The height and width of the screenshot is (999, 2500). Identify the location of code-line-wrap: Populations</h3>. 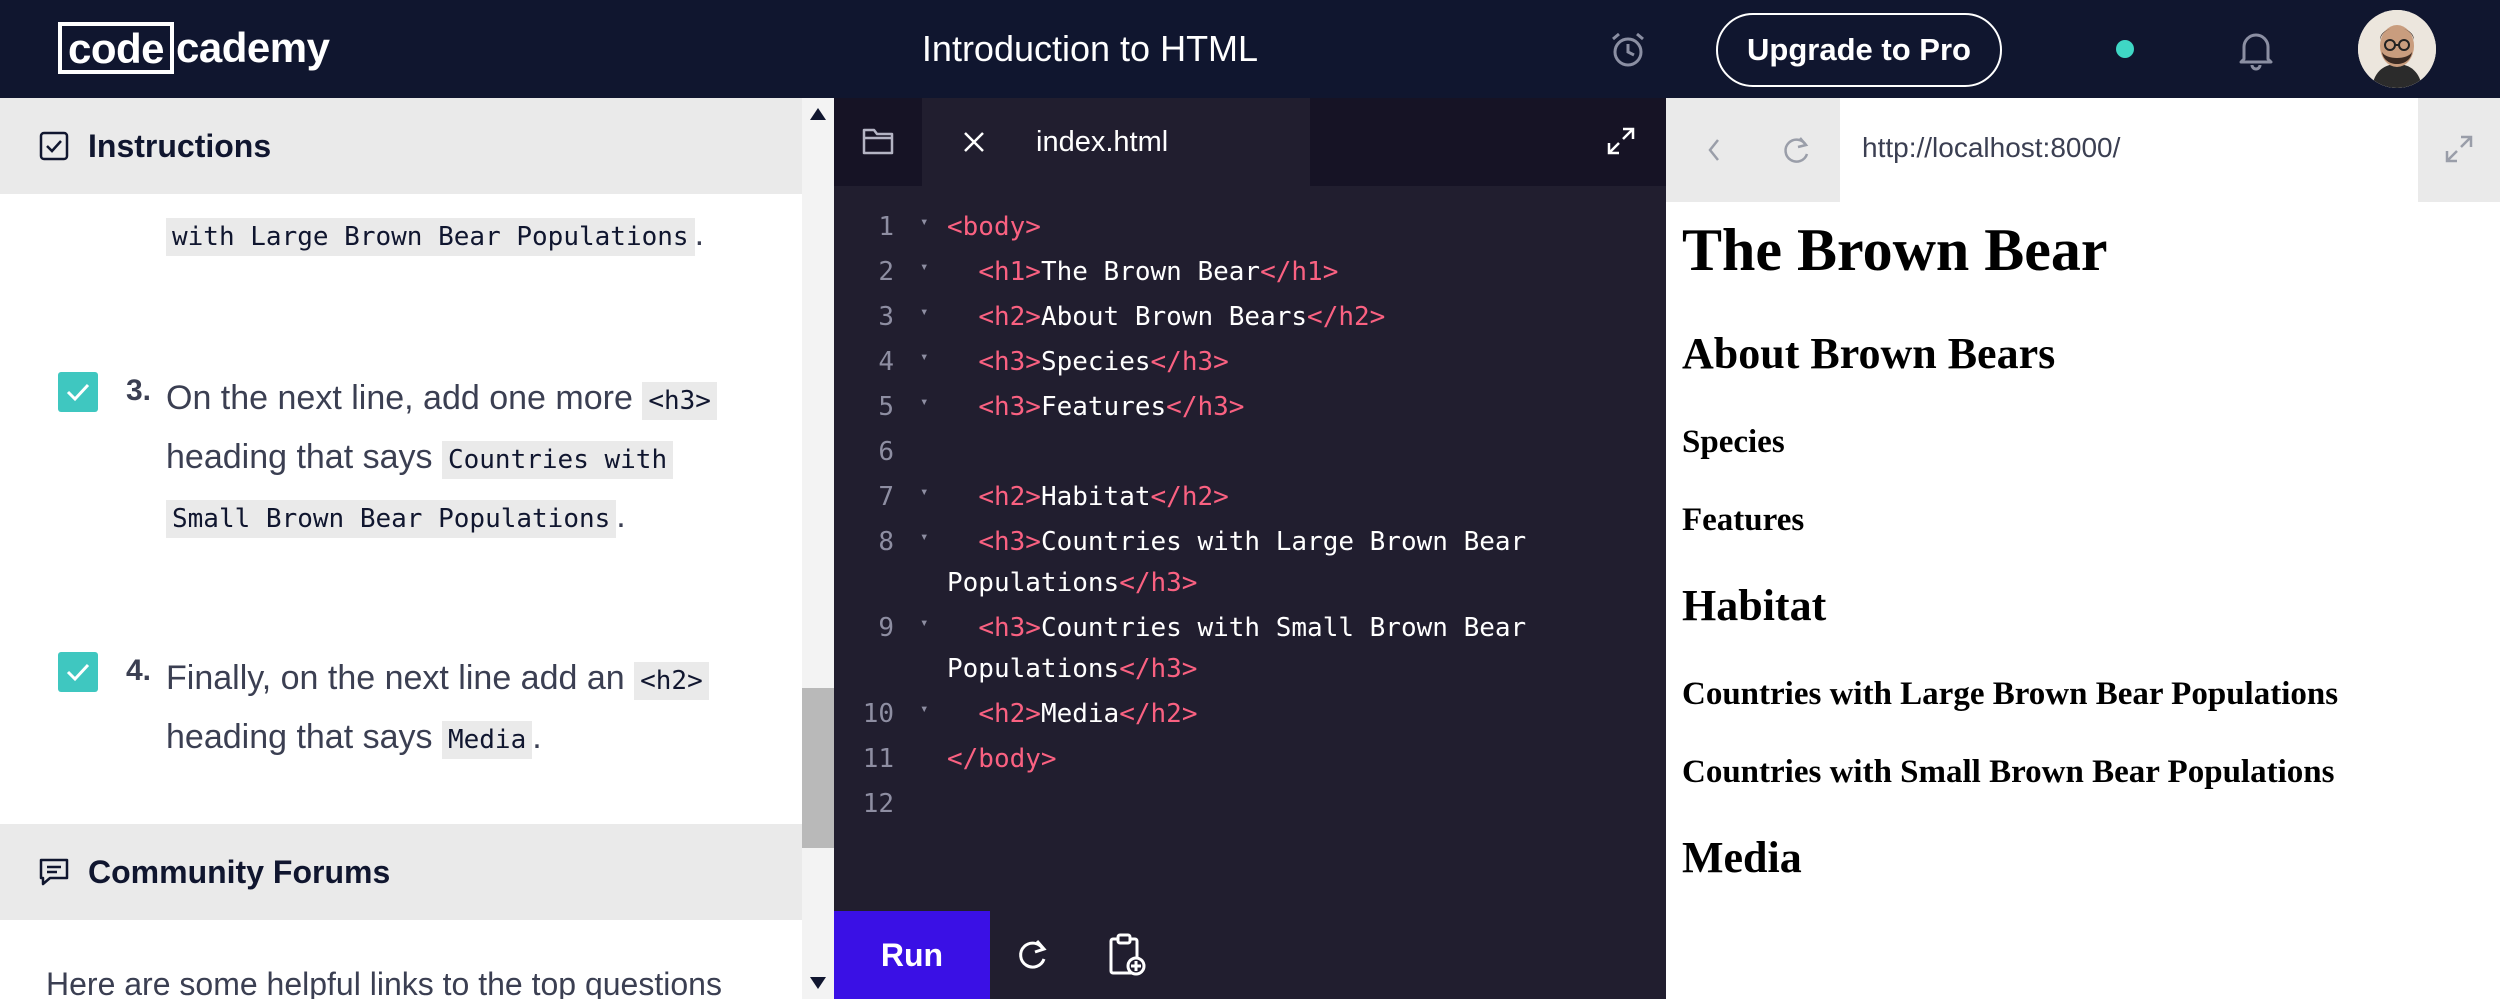
(1072, 583).